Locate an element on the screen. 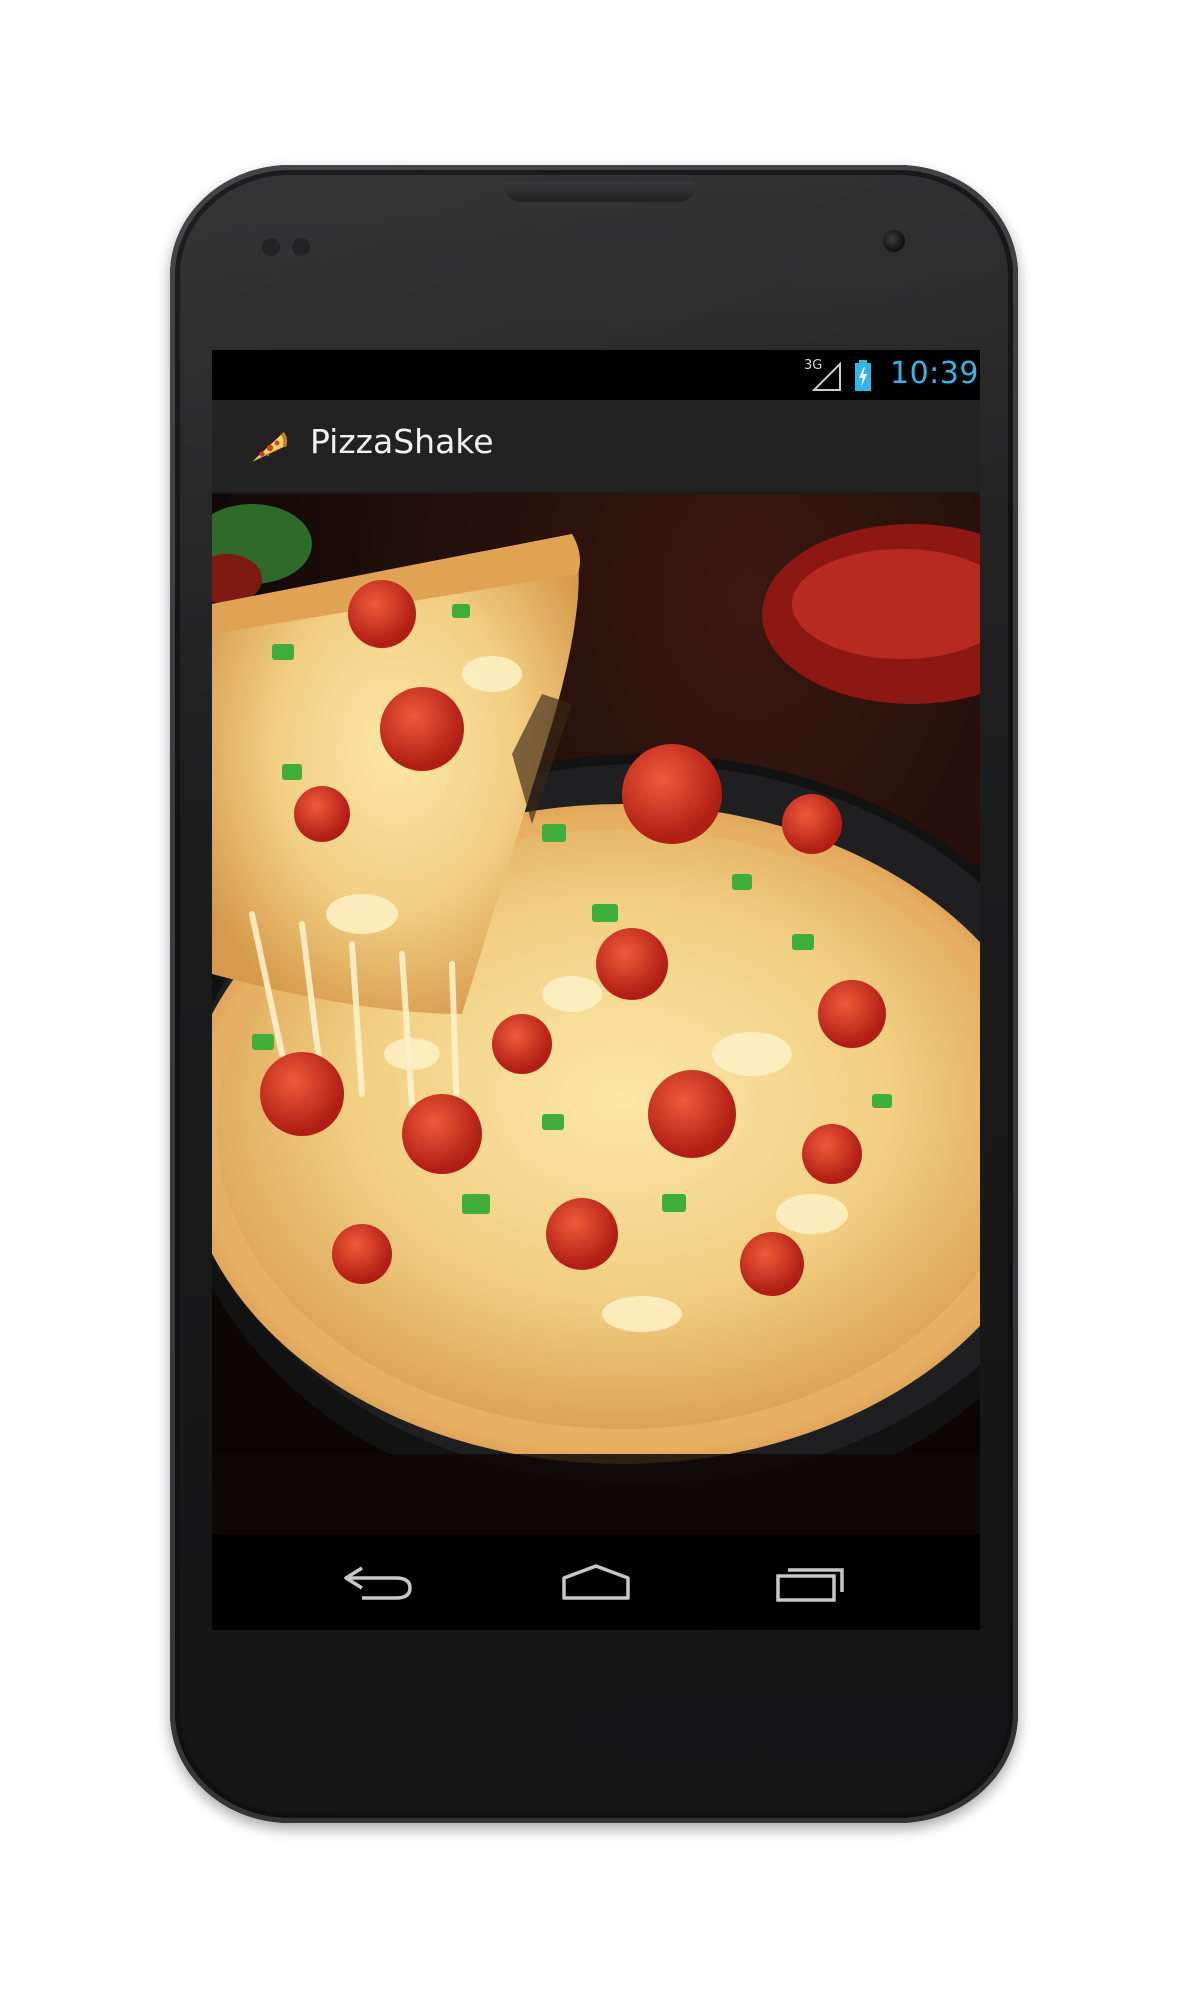 This screenshot has height=1994, width=1195. home-icon is located at coordinates (596, 1582).